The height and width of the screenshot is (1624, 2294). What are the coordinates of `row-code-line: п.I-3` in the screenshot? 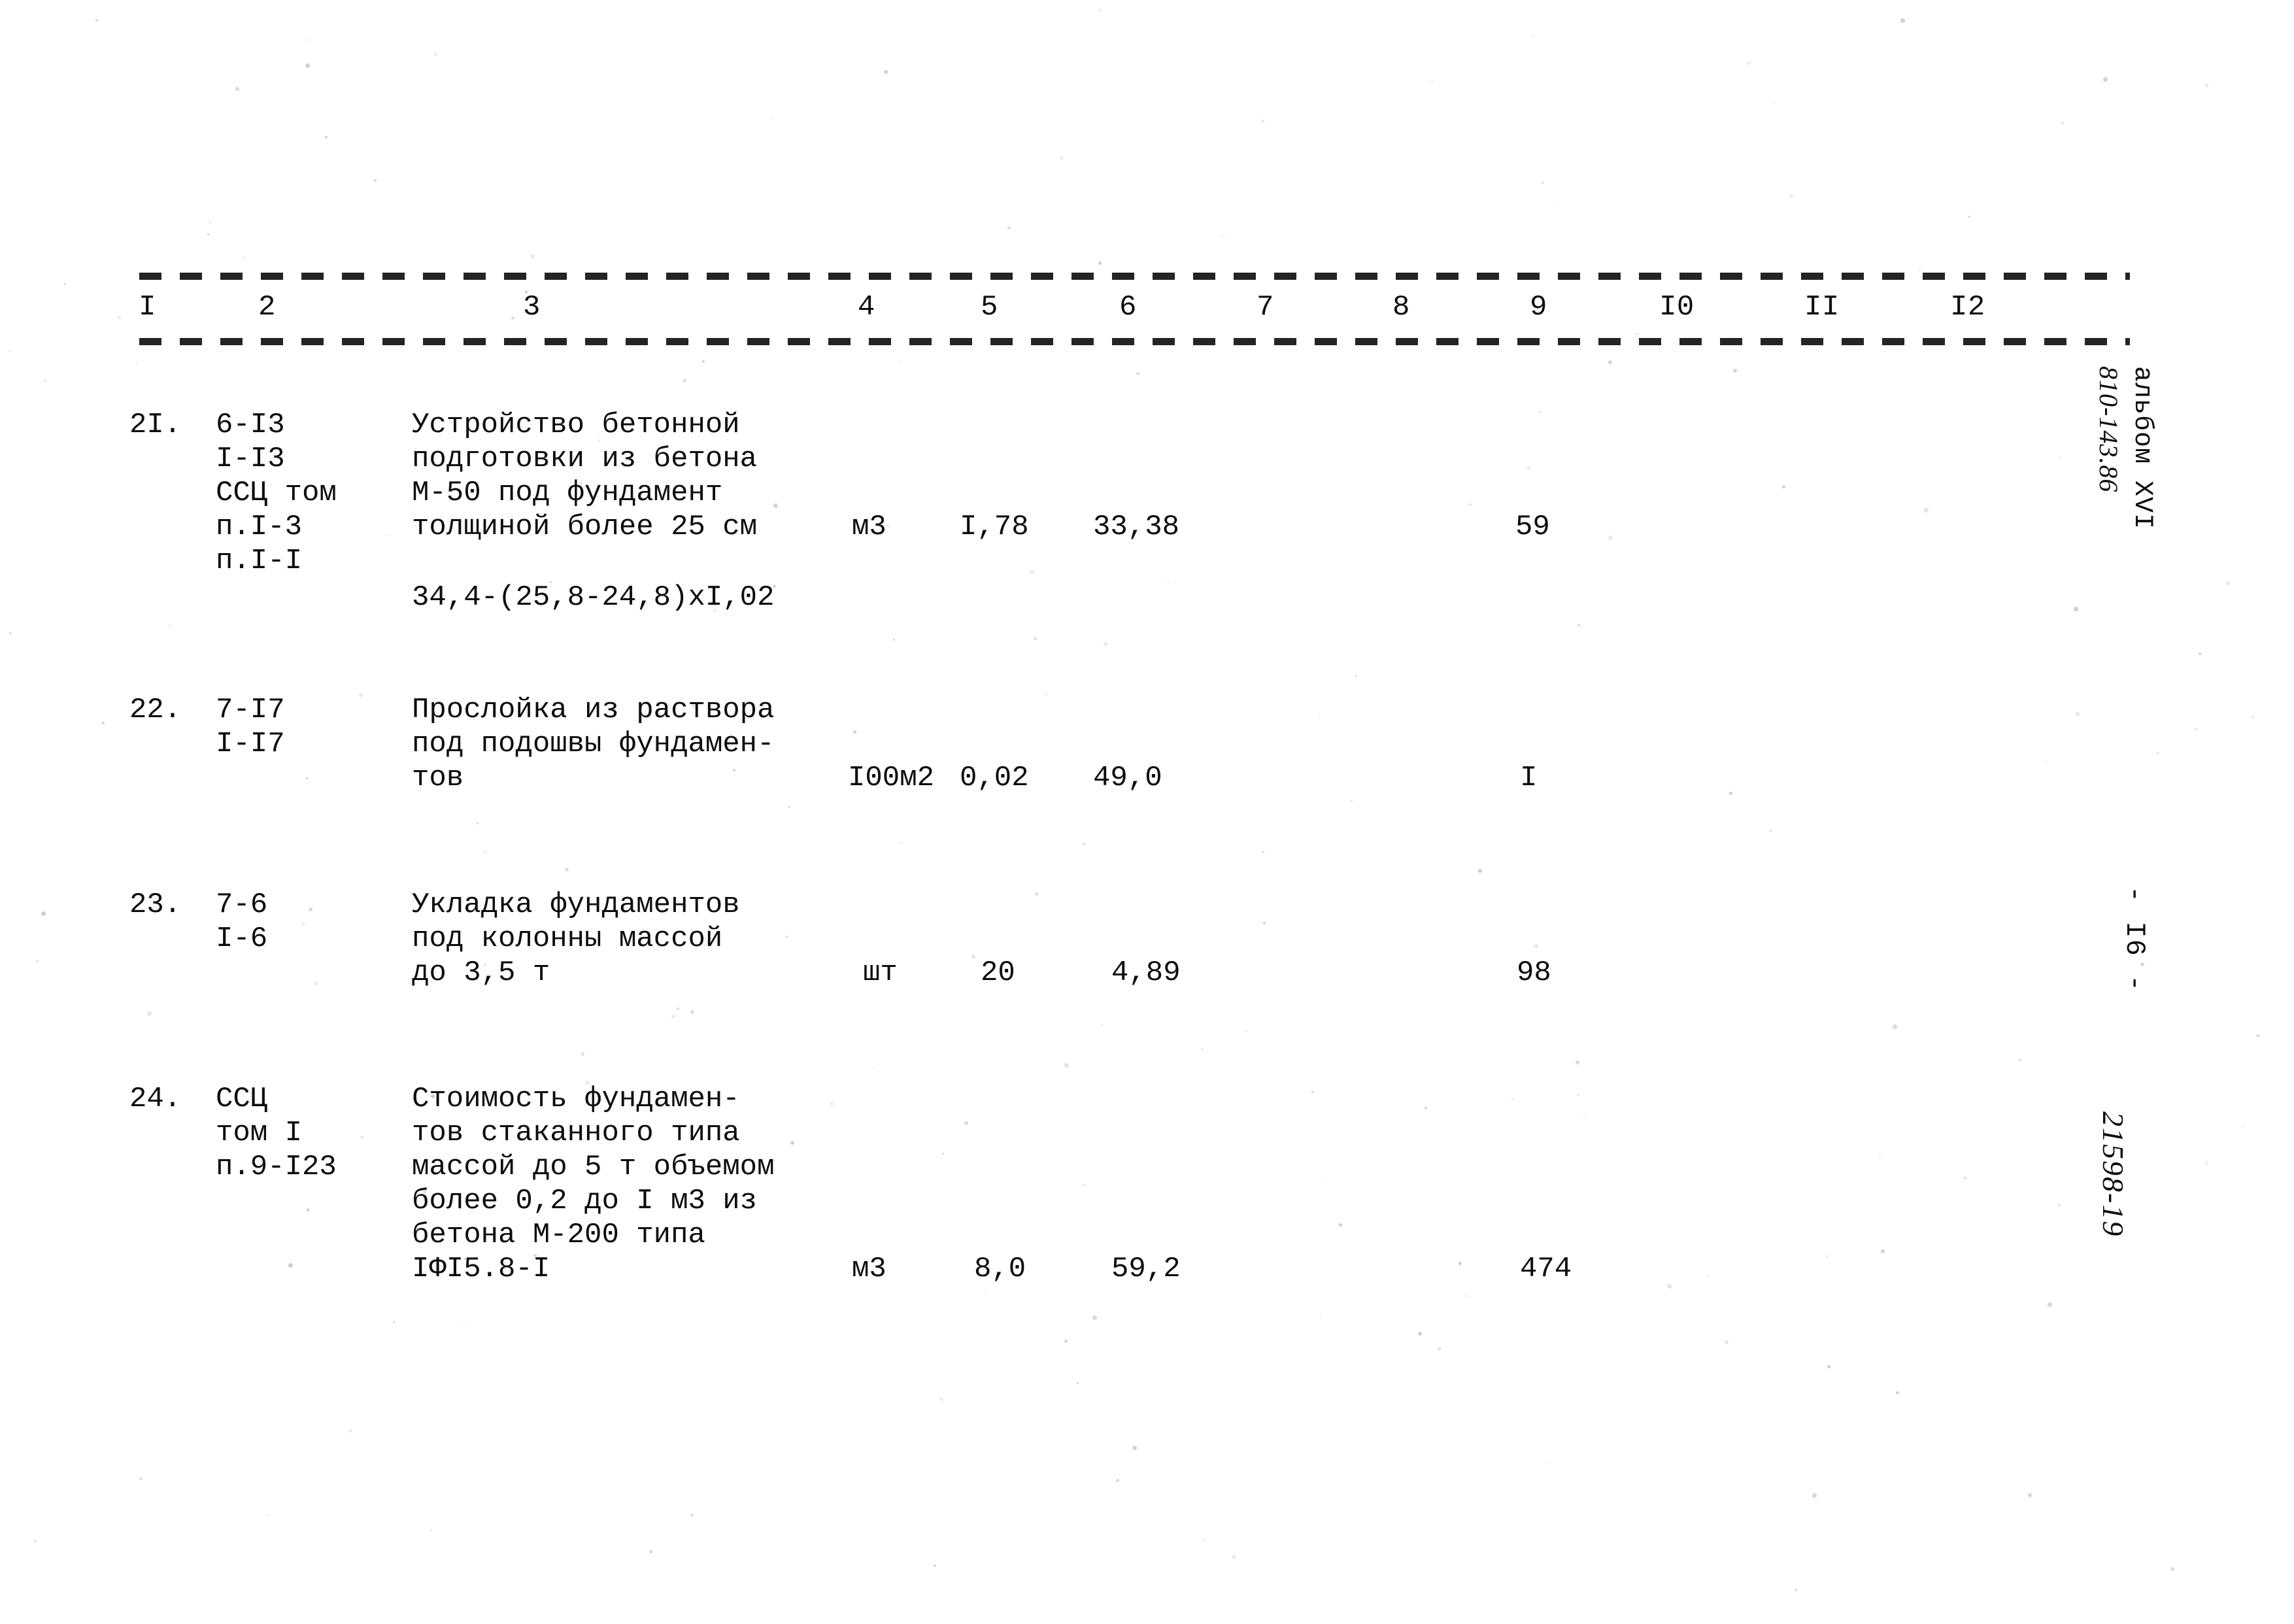 It's located at (259, 527).